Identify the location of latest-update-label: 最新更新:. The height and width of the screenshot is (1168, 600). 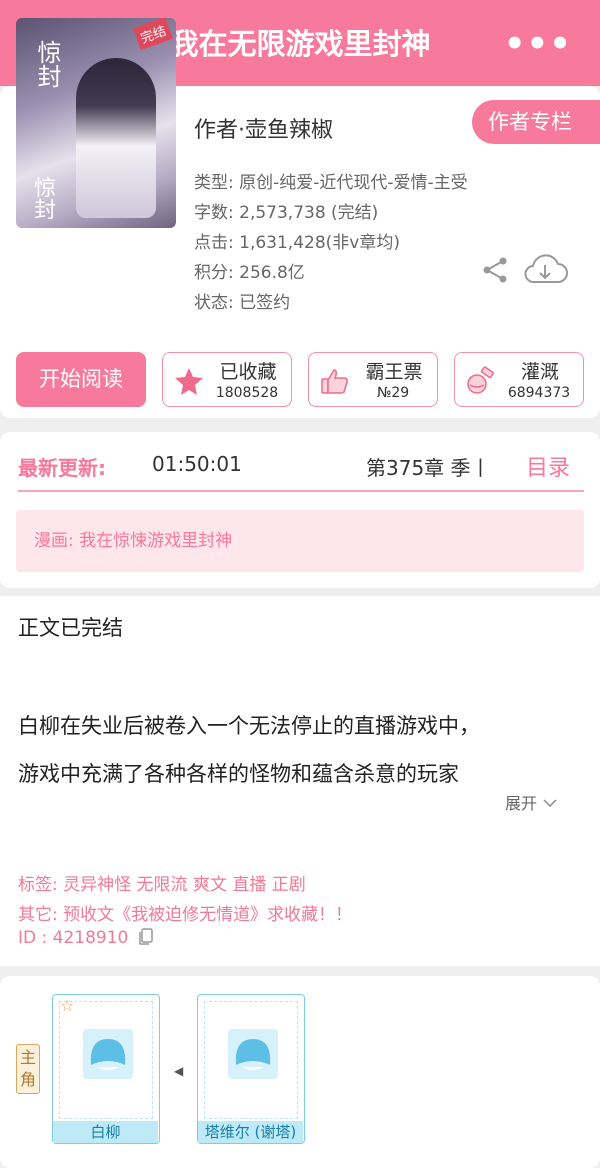
(62, 468).